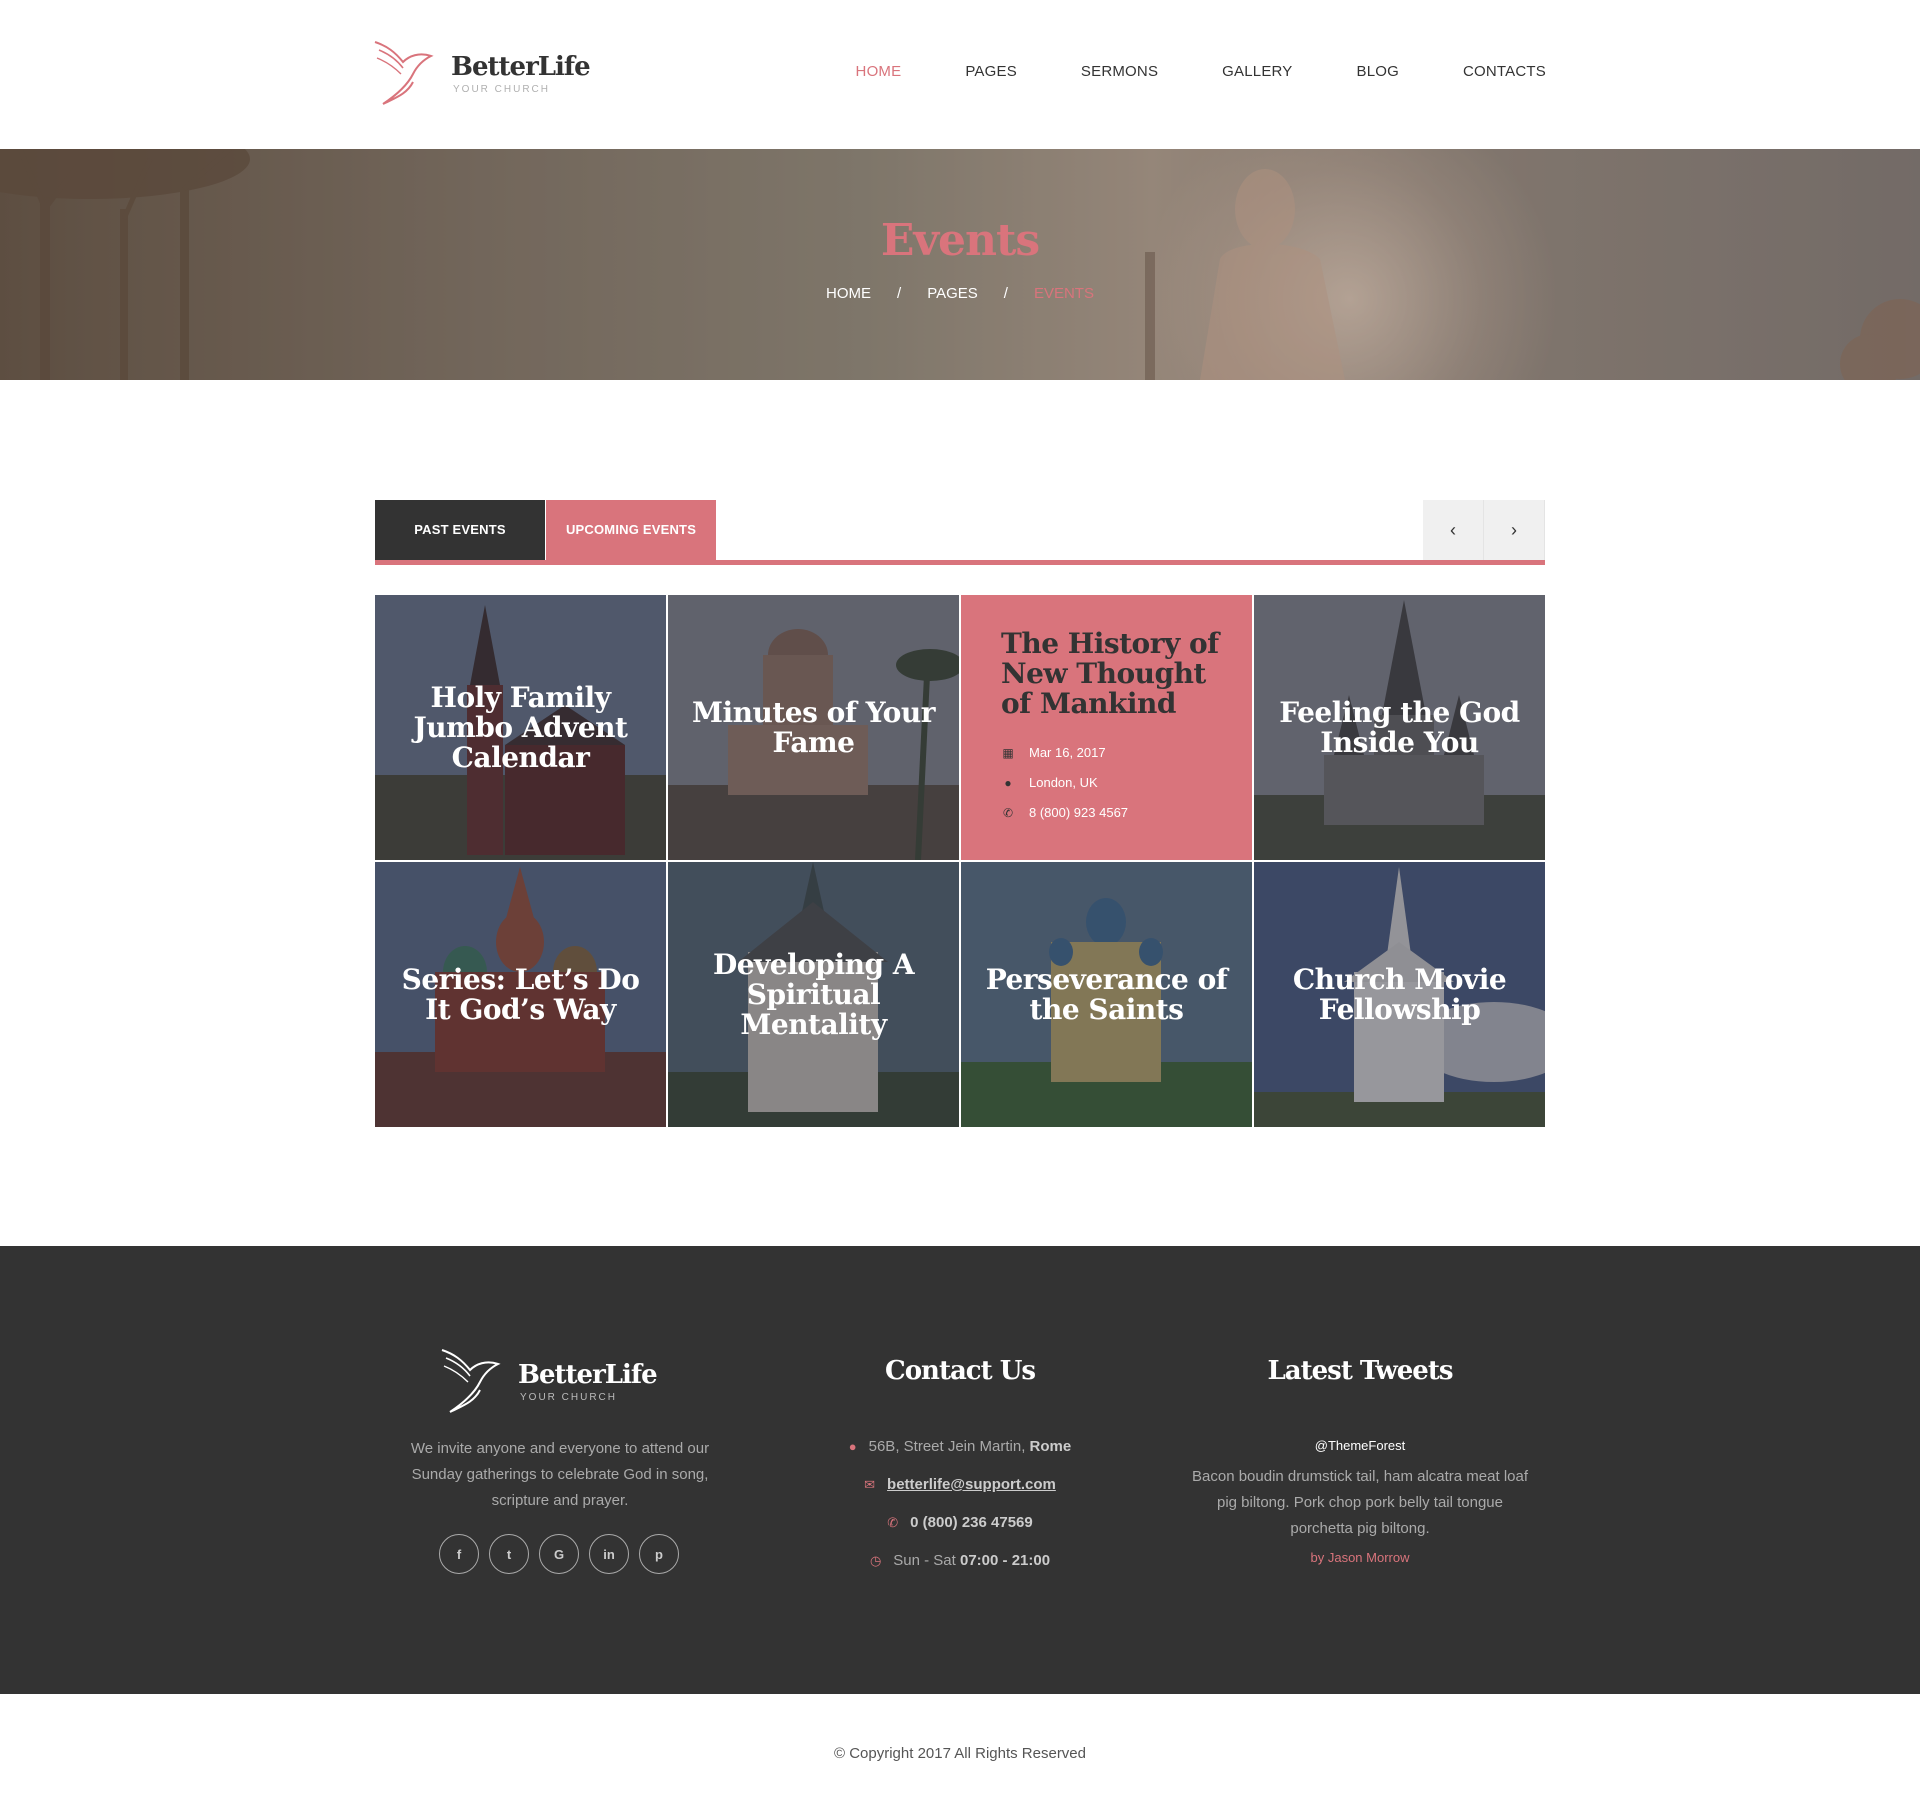 The width and height of the screenshot is (1920, 1814). I want to click on event-title: Perseverance of the Saints, so click(1106, 994).